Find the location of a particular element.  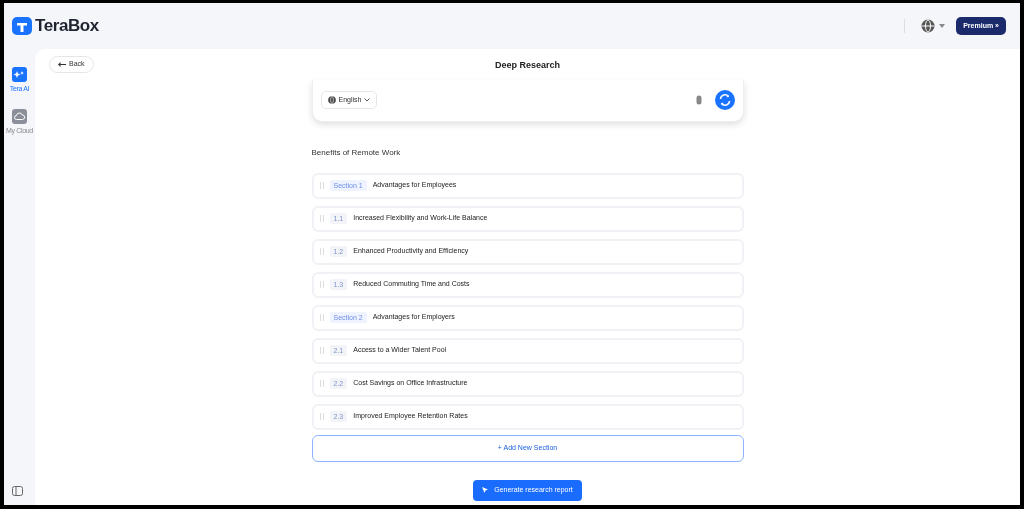

attachment-icon is located at coordinates (698, 100).